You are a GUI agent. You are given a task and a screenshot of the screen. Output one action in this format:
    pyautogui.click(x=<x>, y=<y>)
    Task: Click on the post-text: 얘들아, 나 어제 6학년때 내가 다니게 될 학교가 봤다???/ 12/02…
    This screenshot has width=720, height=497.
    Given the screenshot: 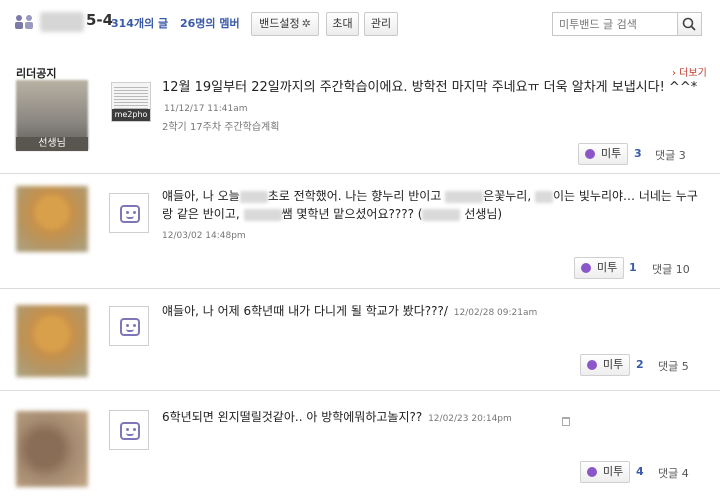 What is the action you would take?
    pyautogui.click(x=432, y=312)
    